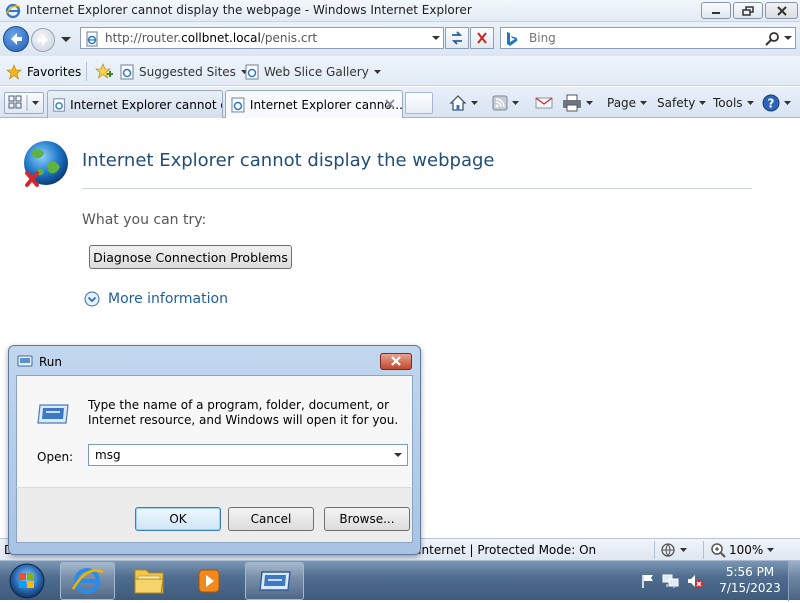 This screenshot has width=800, height=603. Describe the element at coordinates (27, 581) in the screenshot. I see `start-button` at that location.